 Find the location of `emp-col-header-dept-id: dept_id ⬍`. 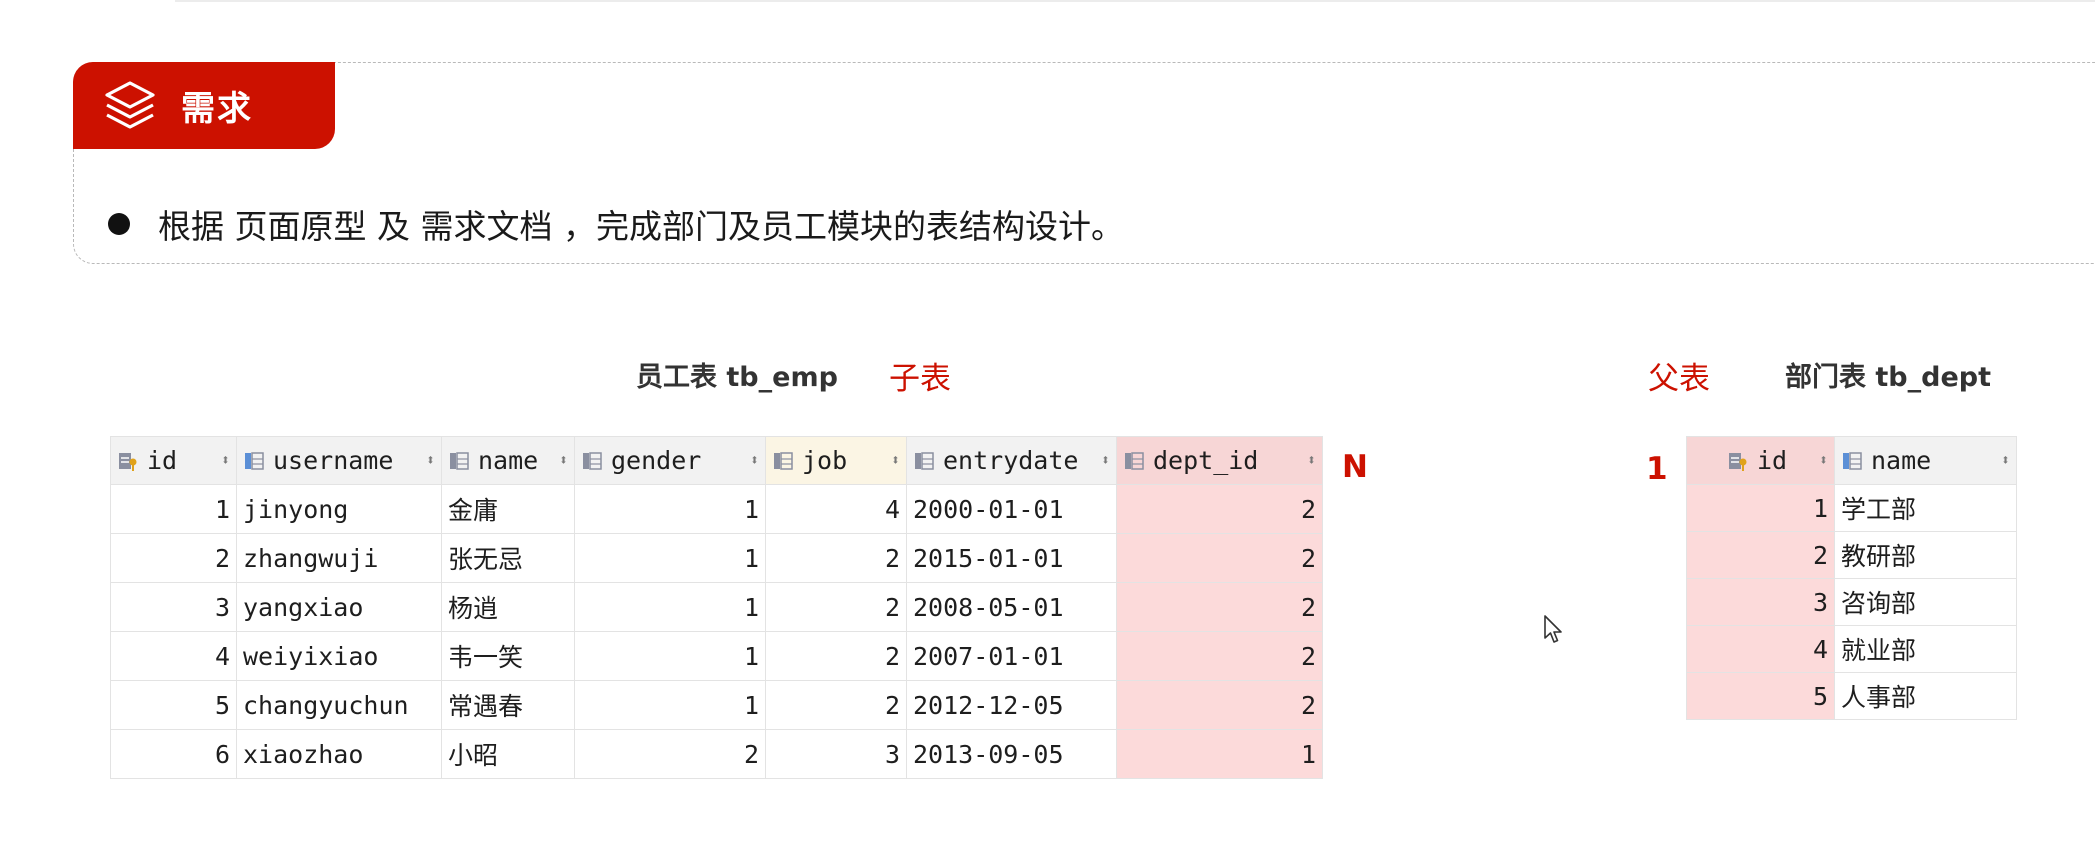

emp-col-header-dept-id: dept_id ⬍ is located at coordinates (1219, 460).